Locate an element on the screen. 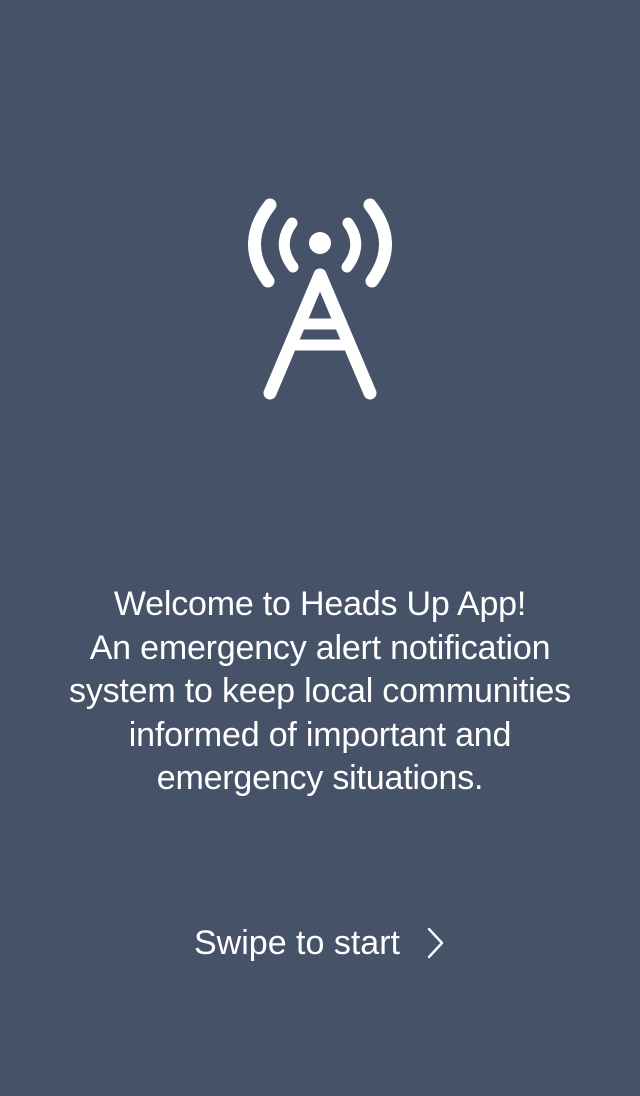  welcome-line: system to keep local communities is located at coordinates (320, 691).